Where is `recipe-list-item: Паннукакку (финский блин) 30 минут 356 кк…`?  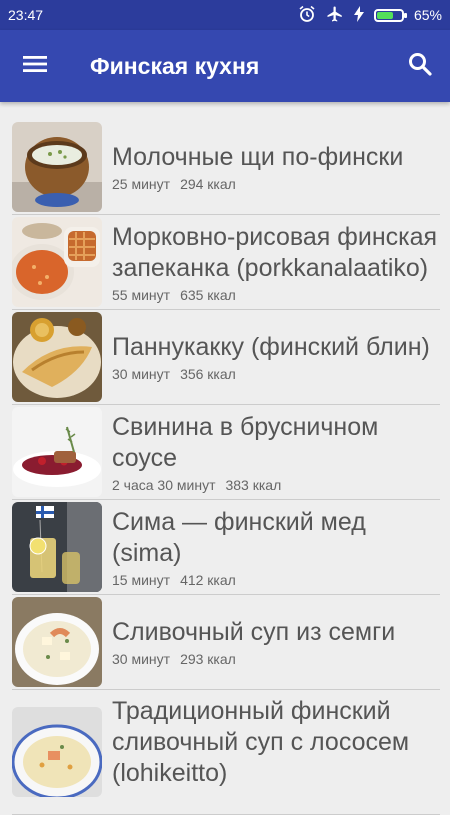 recipe-list-item: Паннукакку (финский блин) 30 минут 356 кк… is located at coordinates (226, 357).